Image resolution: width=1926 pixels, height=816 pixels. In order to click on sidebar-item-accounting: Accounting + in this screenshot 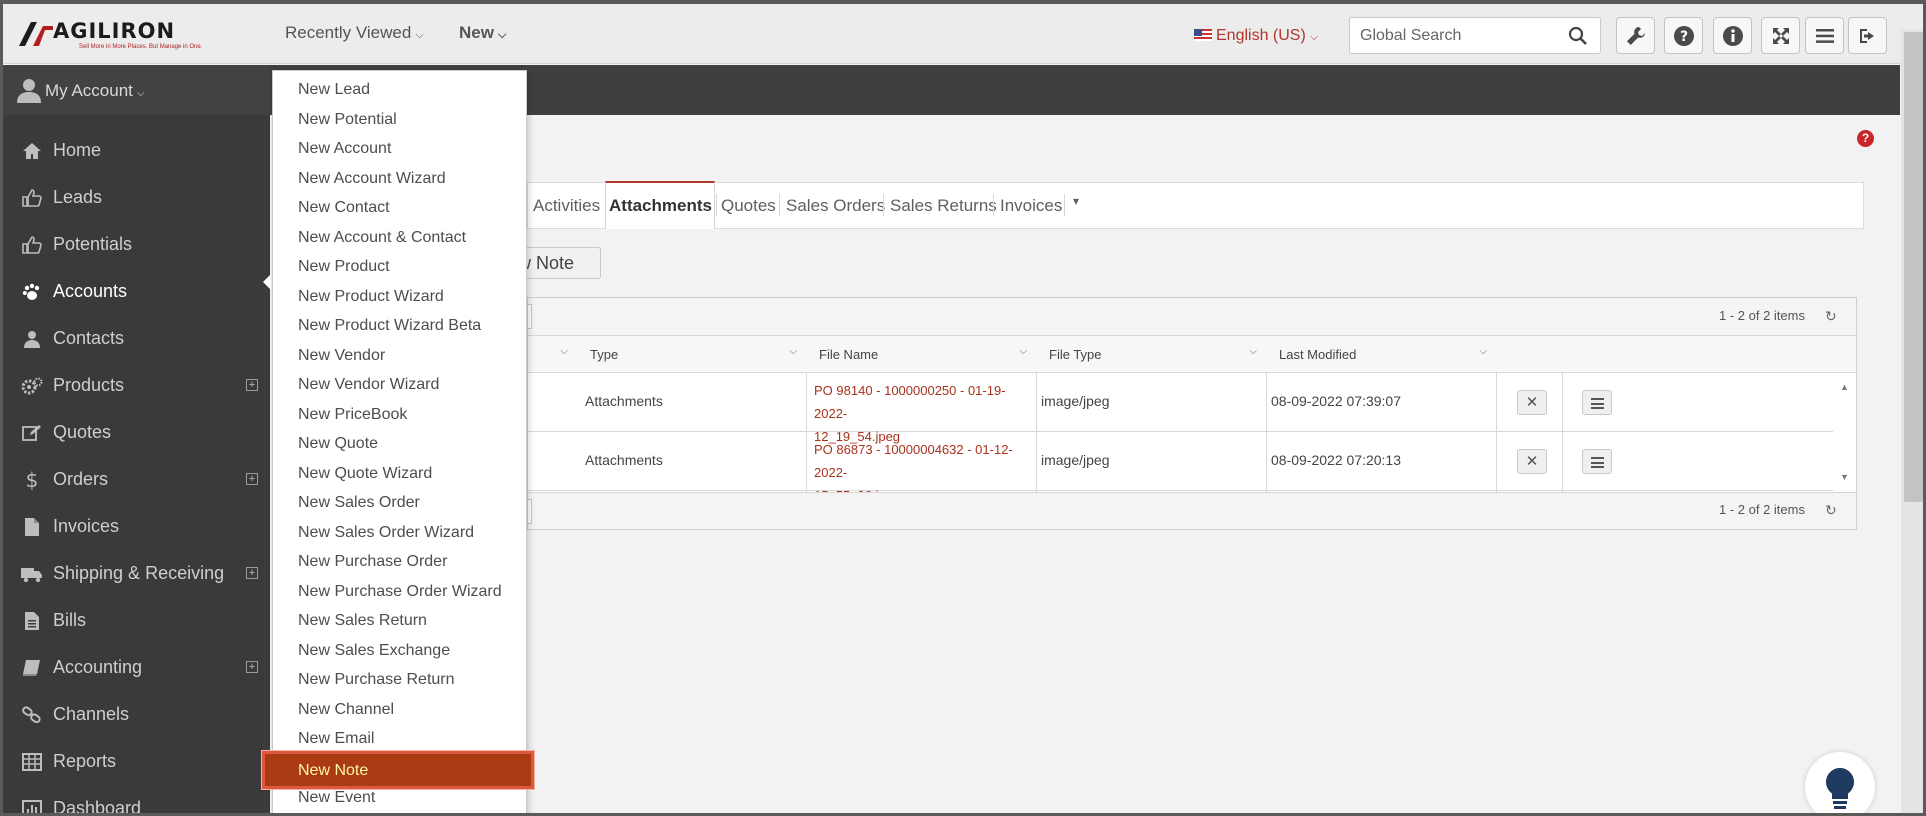, I will do `click(136, 667)`.